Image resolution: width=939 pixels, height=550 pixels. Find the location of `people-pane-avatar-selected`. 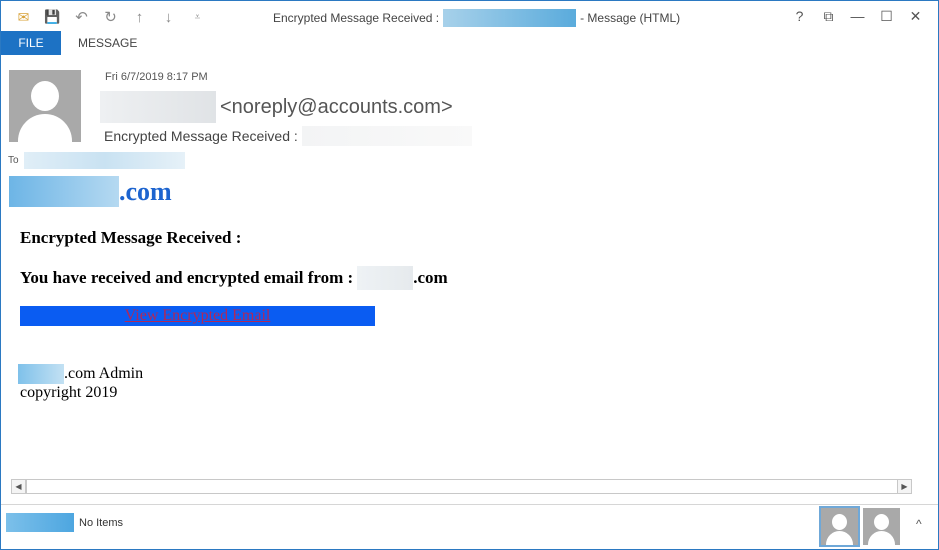

people-pane-avatar-selected is located at coordinates (839, 526).